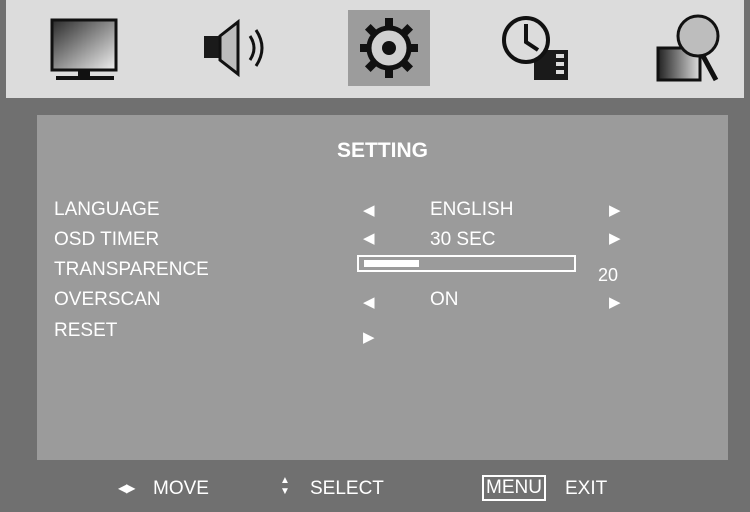 Image resolution: width=750 pixels, height=512 pixels. Describe the element at coordinates (391, 263) in the screenshot. I see `transparence-slider-fill` at that location.